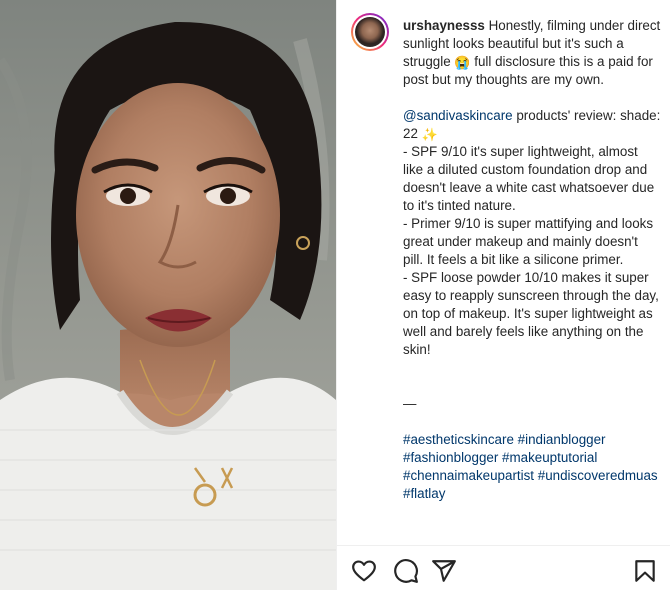  I want to click on post-action-bar, so click(503, 567).